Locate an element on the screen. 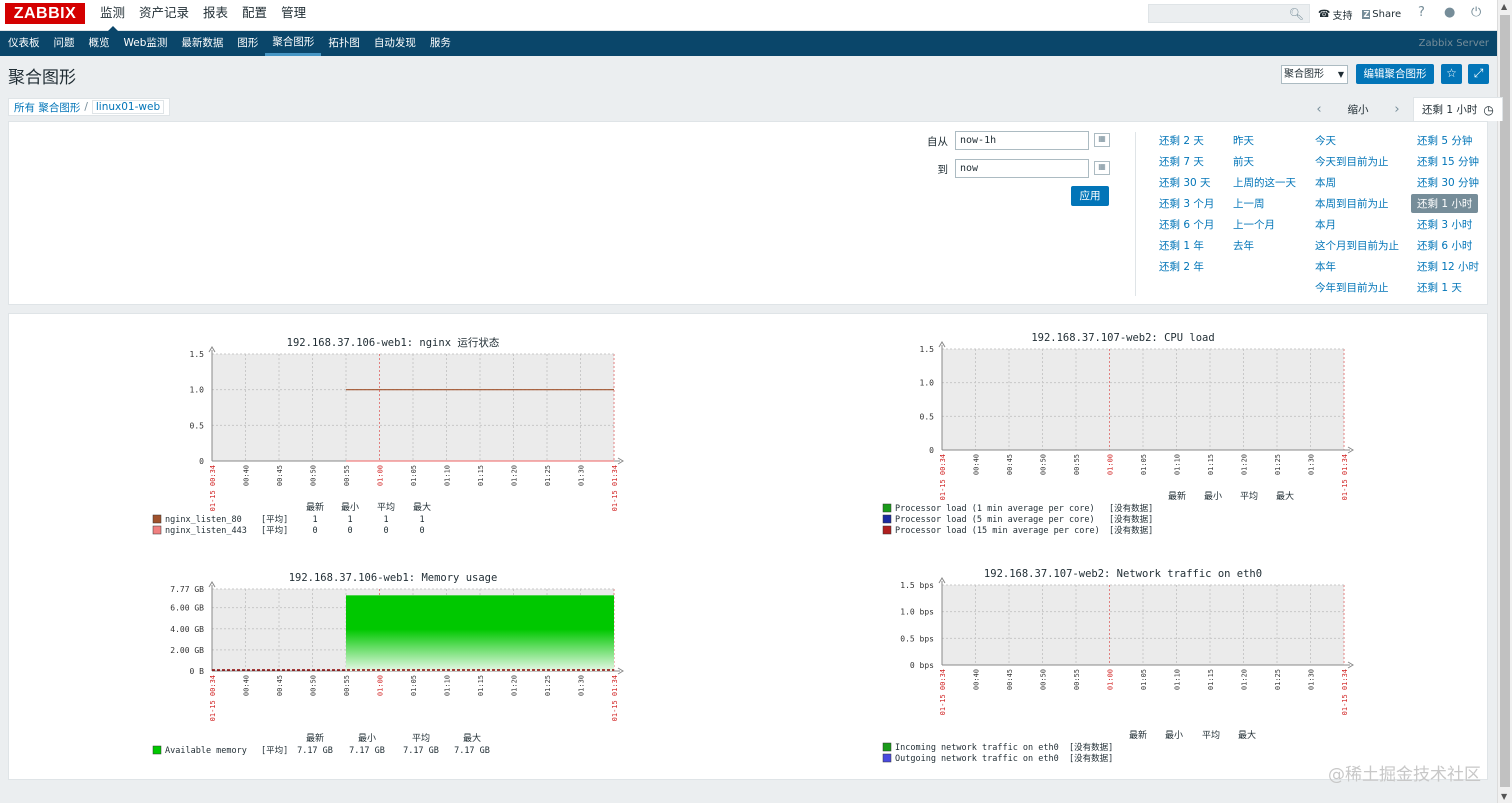 The image size is (1512, 803). page-type-select: 聚合图形 ▼ is located at coordinates (1314, 74).